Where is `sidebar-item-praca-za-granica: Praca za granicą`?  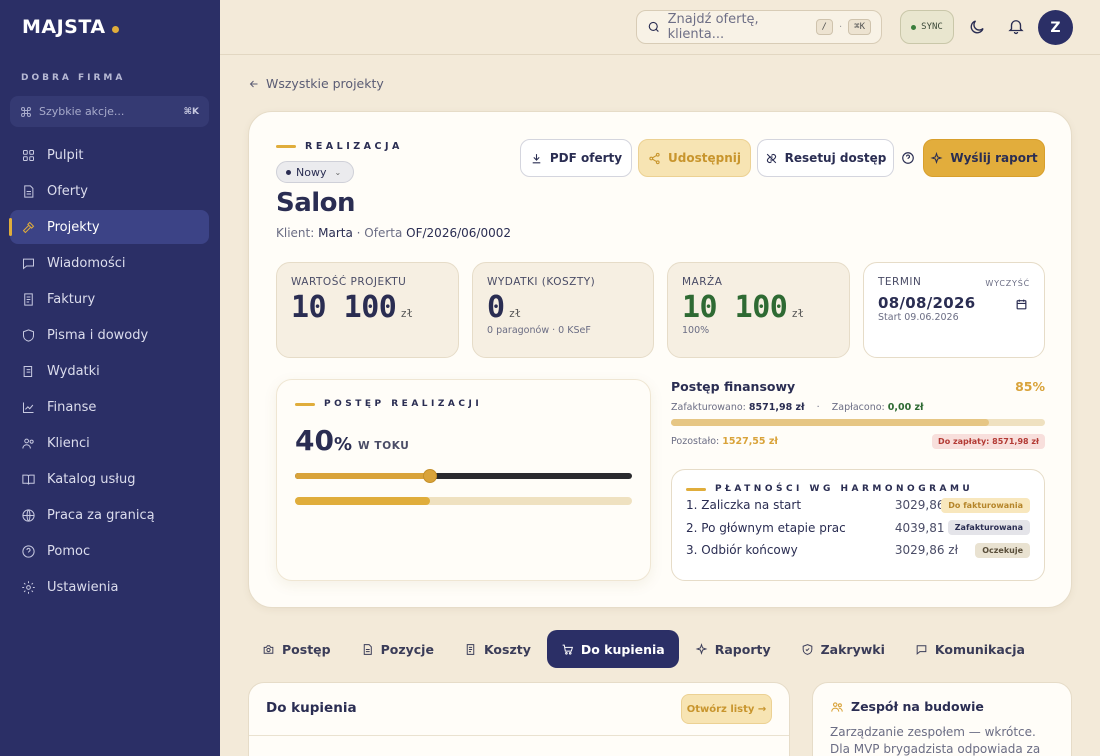
sidebar-item-praca-za-granica: Praca za granicą is located at coordinates (109, 515).